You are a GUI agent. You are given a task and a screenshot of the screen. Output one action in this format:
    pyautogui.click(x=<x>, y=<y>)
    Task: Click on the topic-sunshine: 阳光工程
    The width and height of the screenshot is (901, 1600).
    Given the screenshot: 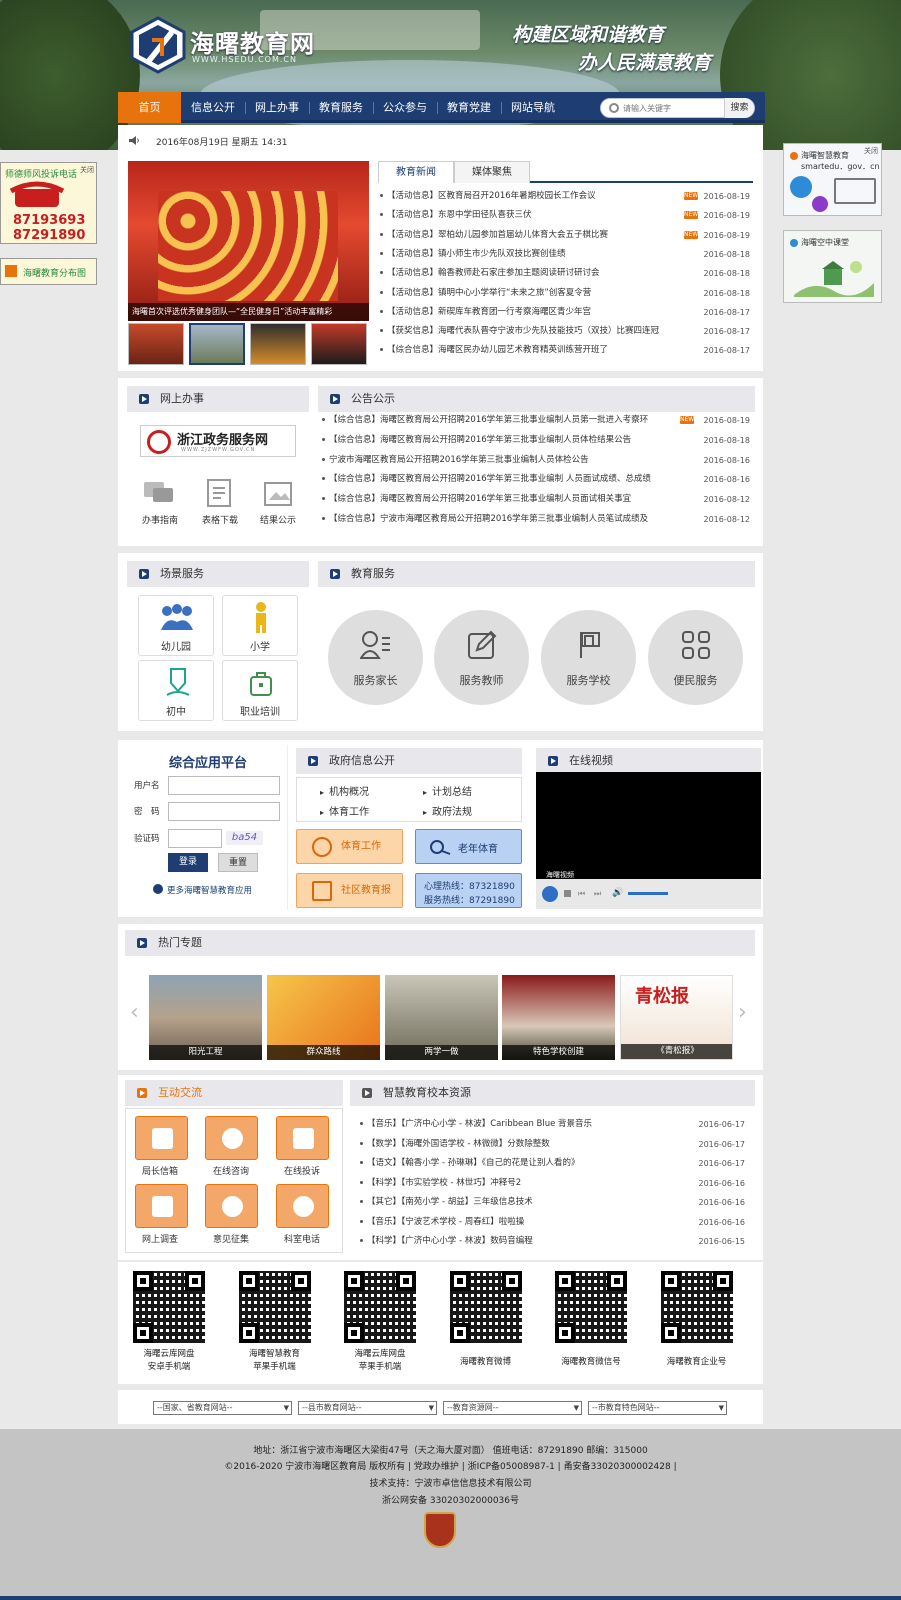 What is the action you would take?
    pyautogui.click(x=205, y=1017)
    